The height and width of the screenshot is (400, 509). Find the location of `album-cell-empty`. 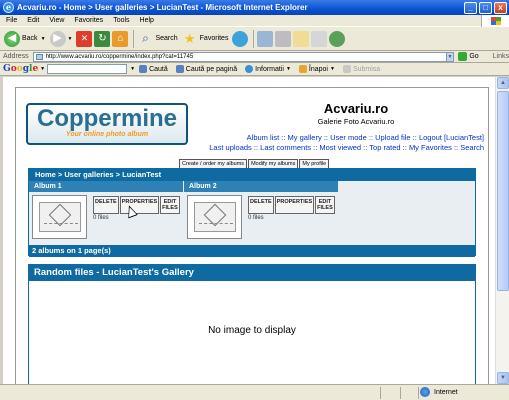

album-cell-empty is located at coordinates (407, 213).